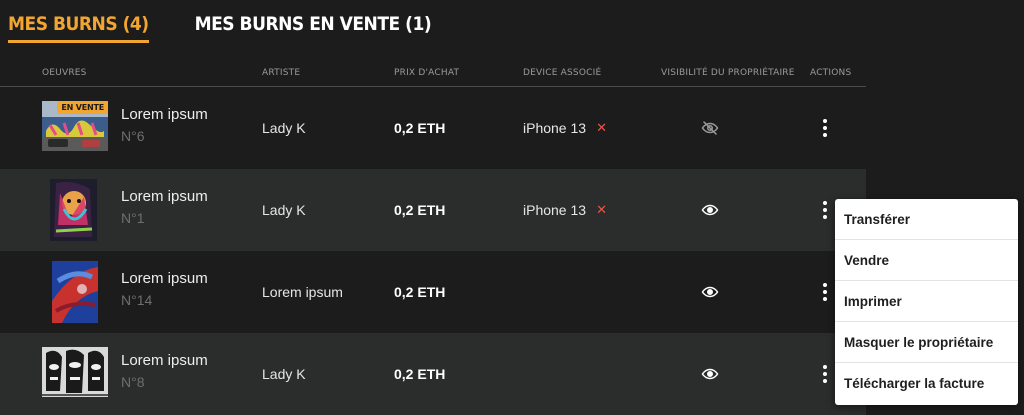 The image size is (1024, 415). I want to click on menu-item-imprimer: Imprimer, so click(926, 301).